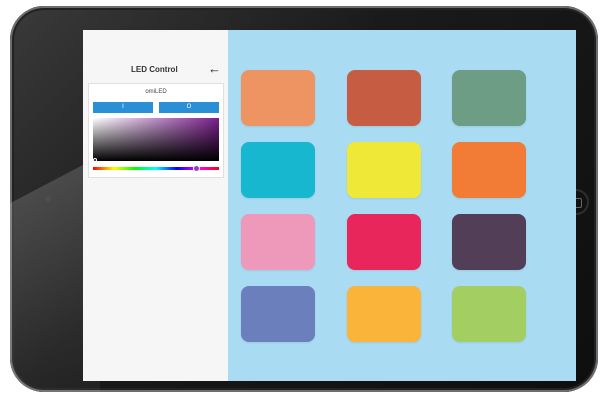 This screenshot has height=397, width=607. I want to click on picker-cursor, so click(95, 160).